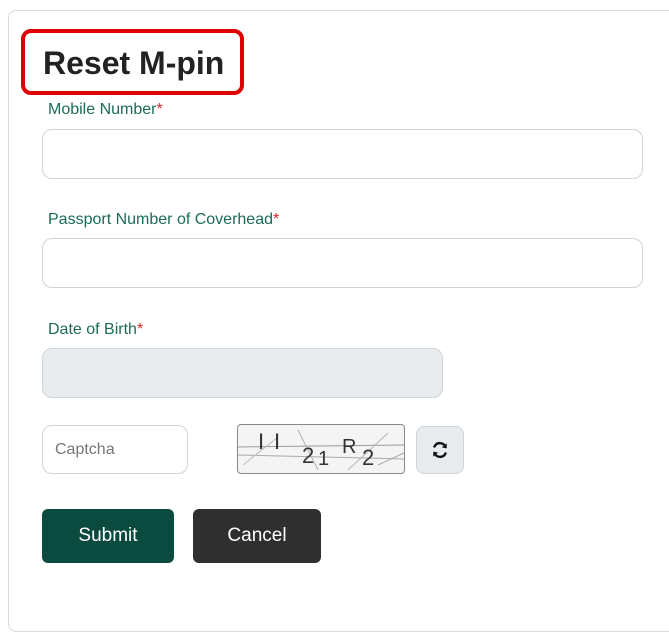 This screenshot has height=632, width=669. What do you see at coordinates (242, 373) in the screenshot?
I see `date-of-birth-input` at bounding box center [242, 373].